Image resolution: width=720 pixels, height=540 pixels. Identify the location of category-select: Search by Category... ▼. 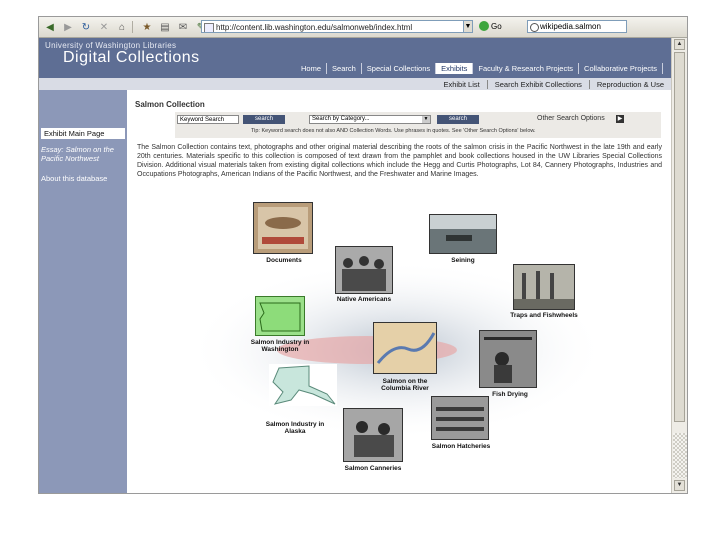
(370, 119).